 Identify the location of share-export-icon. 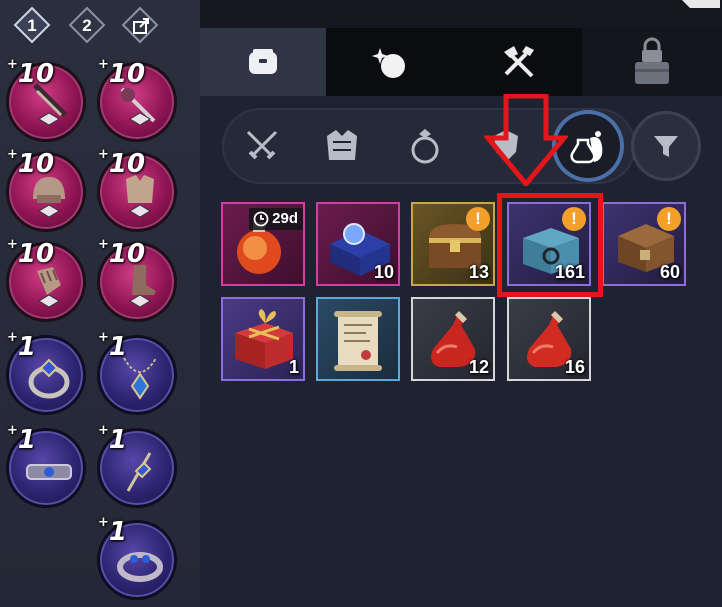
(141, 26).